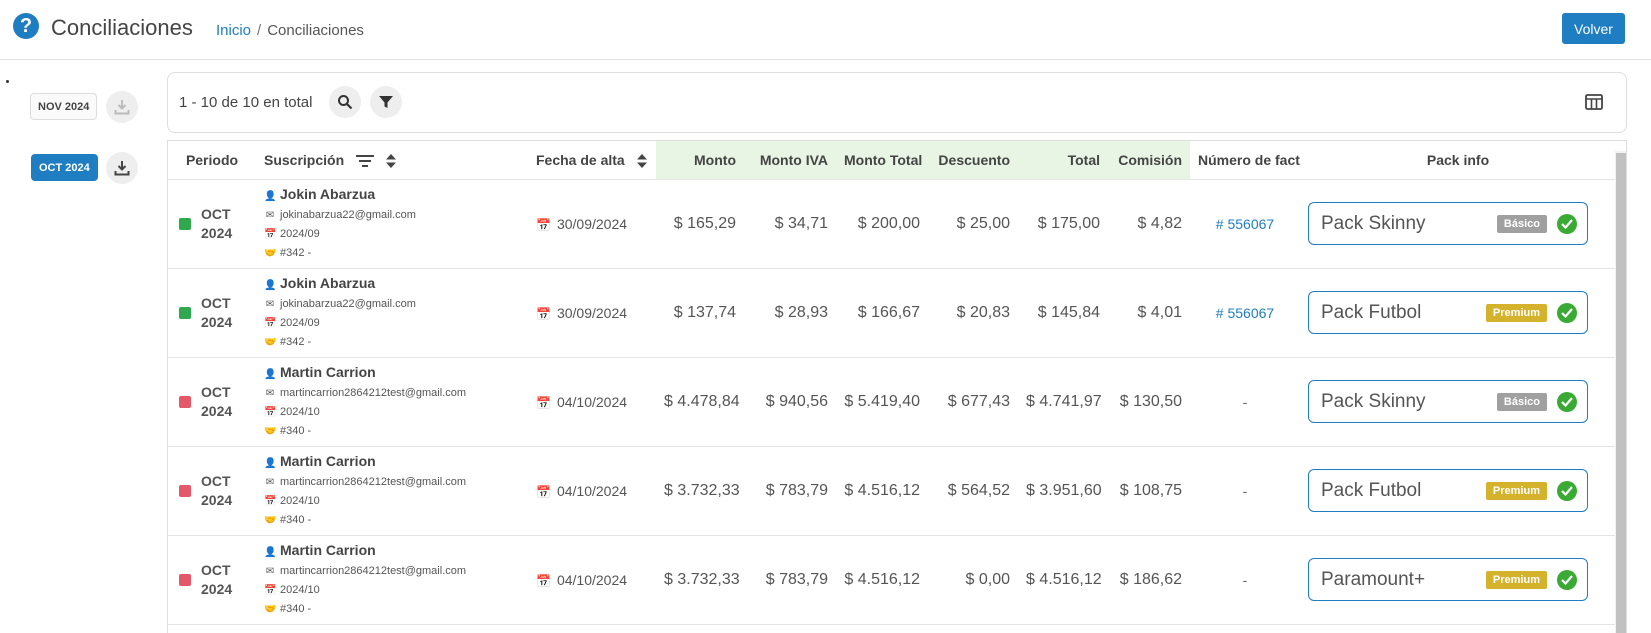 The width and height of the screenshot is (1651, 633). I want to click on breadcrumb: Inicio / Conciliaciones, so click(290, 30).